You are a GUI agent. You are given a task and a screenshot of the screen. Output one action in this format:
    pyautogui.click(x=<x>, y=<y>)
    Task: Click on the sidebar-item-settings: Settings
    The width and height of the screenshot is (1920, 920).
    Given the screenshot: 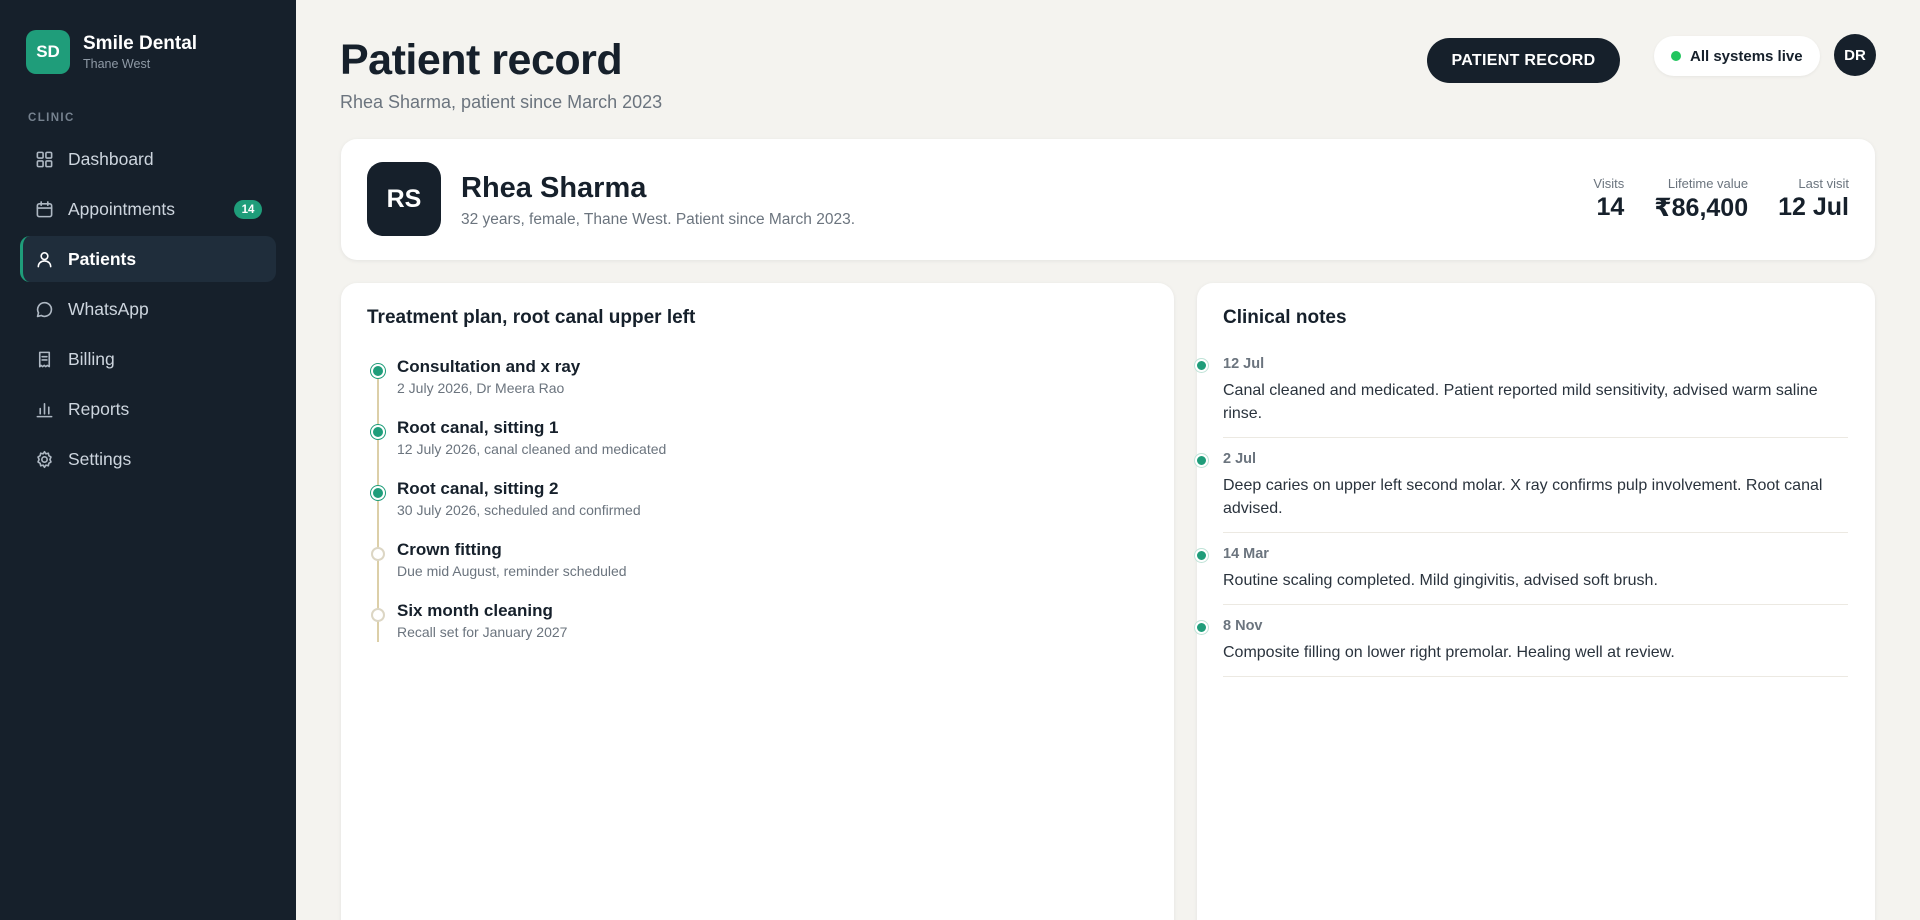 What is the action you would take?
    pyautogui.click(x=148, y=459)
    